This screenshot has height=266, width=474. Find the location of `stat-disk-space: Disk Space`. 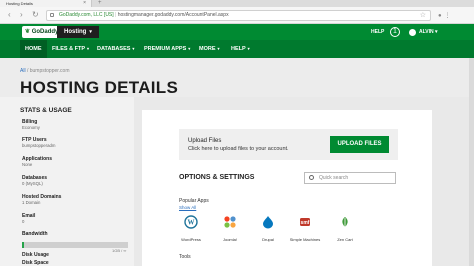

stat-disk-space: Disk Space is located at coordinates (35, 263).